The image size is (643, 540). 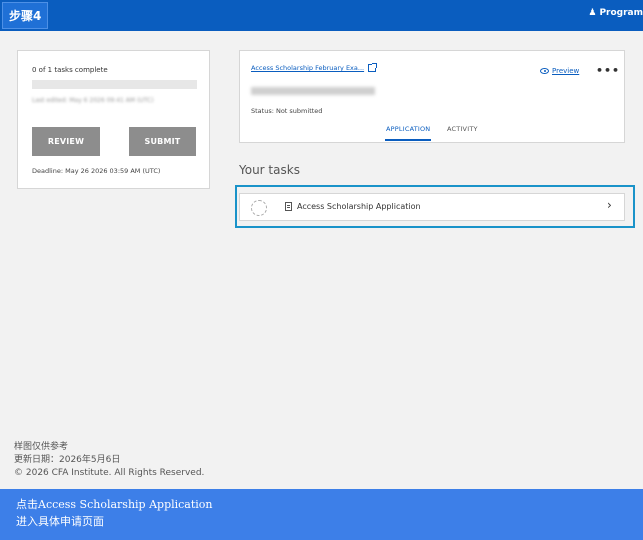 I want to click on eye-icon, so click(x=544, y=71).